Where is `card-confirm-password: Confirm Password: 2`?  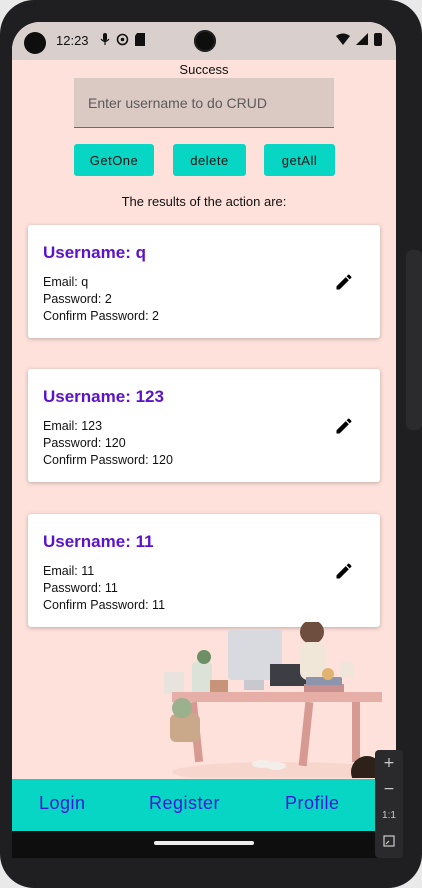
card-confirm-password: Confirm Password: 2 is located at coordinates (101, 316).